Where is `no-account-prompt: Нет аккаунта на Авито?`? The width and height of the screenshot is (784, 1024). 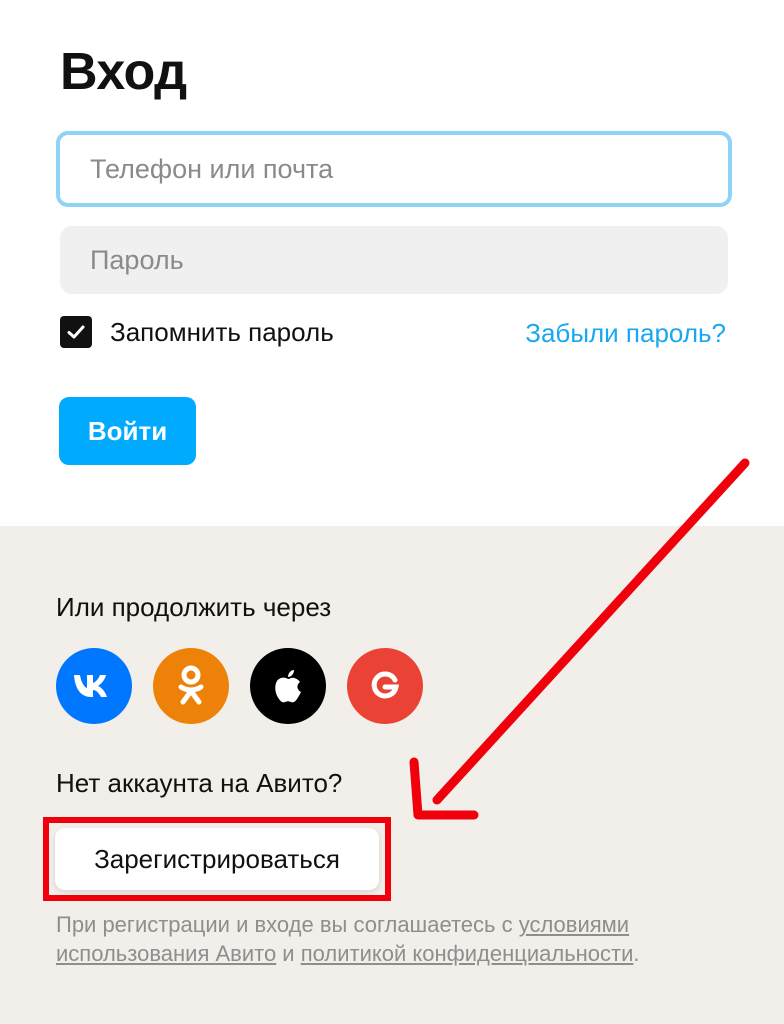
no-account-prompt: Нет аккаунта на Авито? is located at coordinates (199, 783).